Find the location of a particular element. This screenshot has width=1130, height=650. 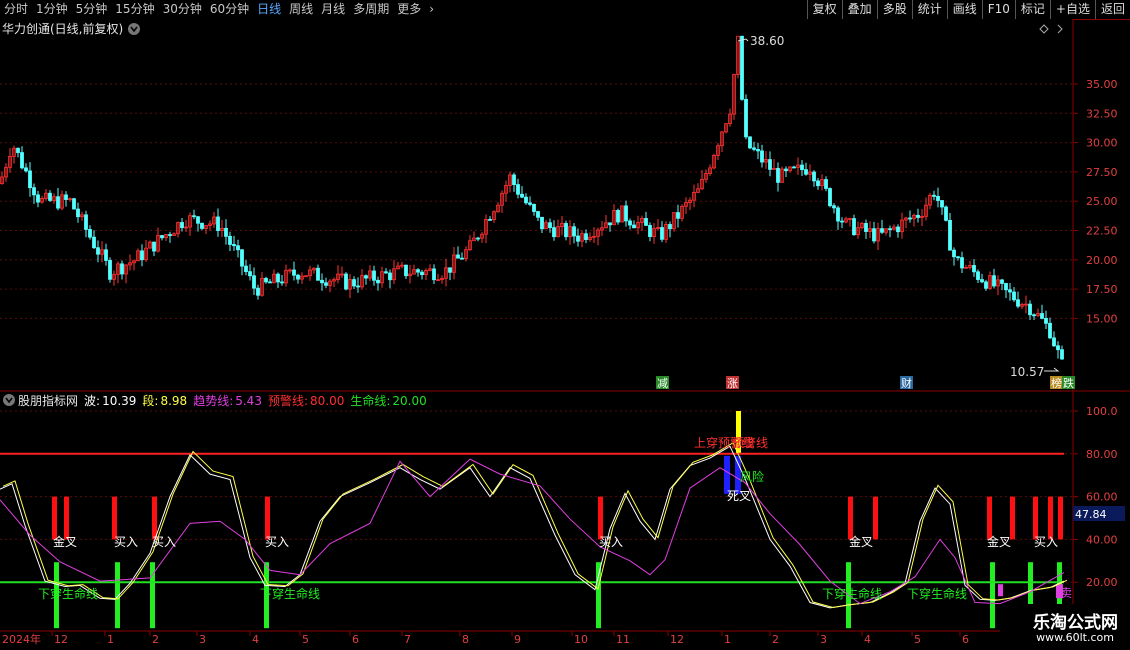

timeframe-6: 日线 is located at coordinates (269, 9).